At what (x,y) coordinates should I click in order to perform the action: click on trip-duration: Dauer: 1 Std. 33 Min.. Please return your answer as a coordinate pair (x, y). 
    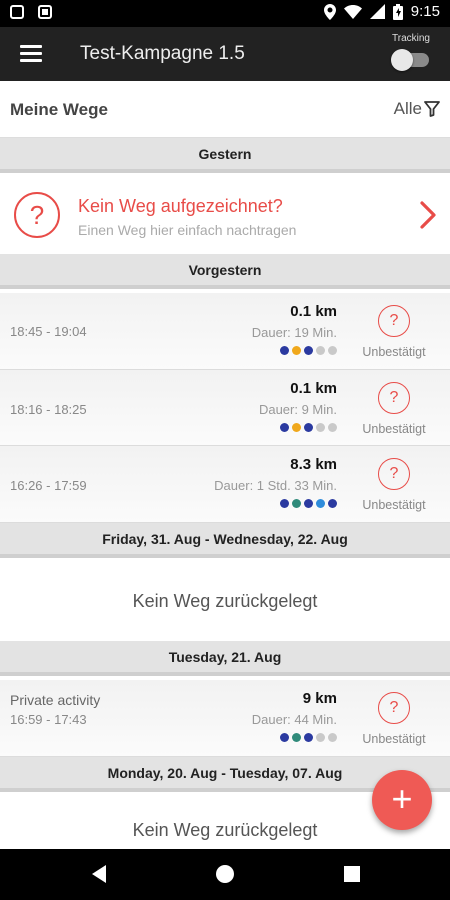
    Looking at the image, I should click on (275, 485).